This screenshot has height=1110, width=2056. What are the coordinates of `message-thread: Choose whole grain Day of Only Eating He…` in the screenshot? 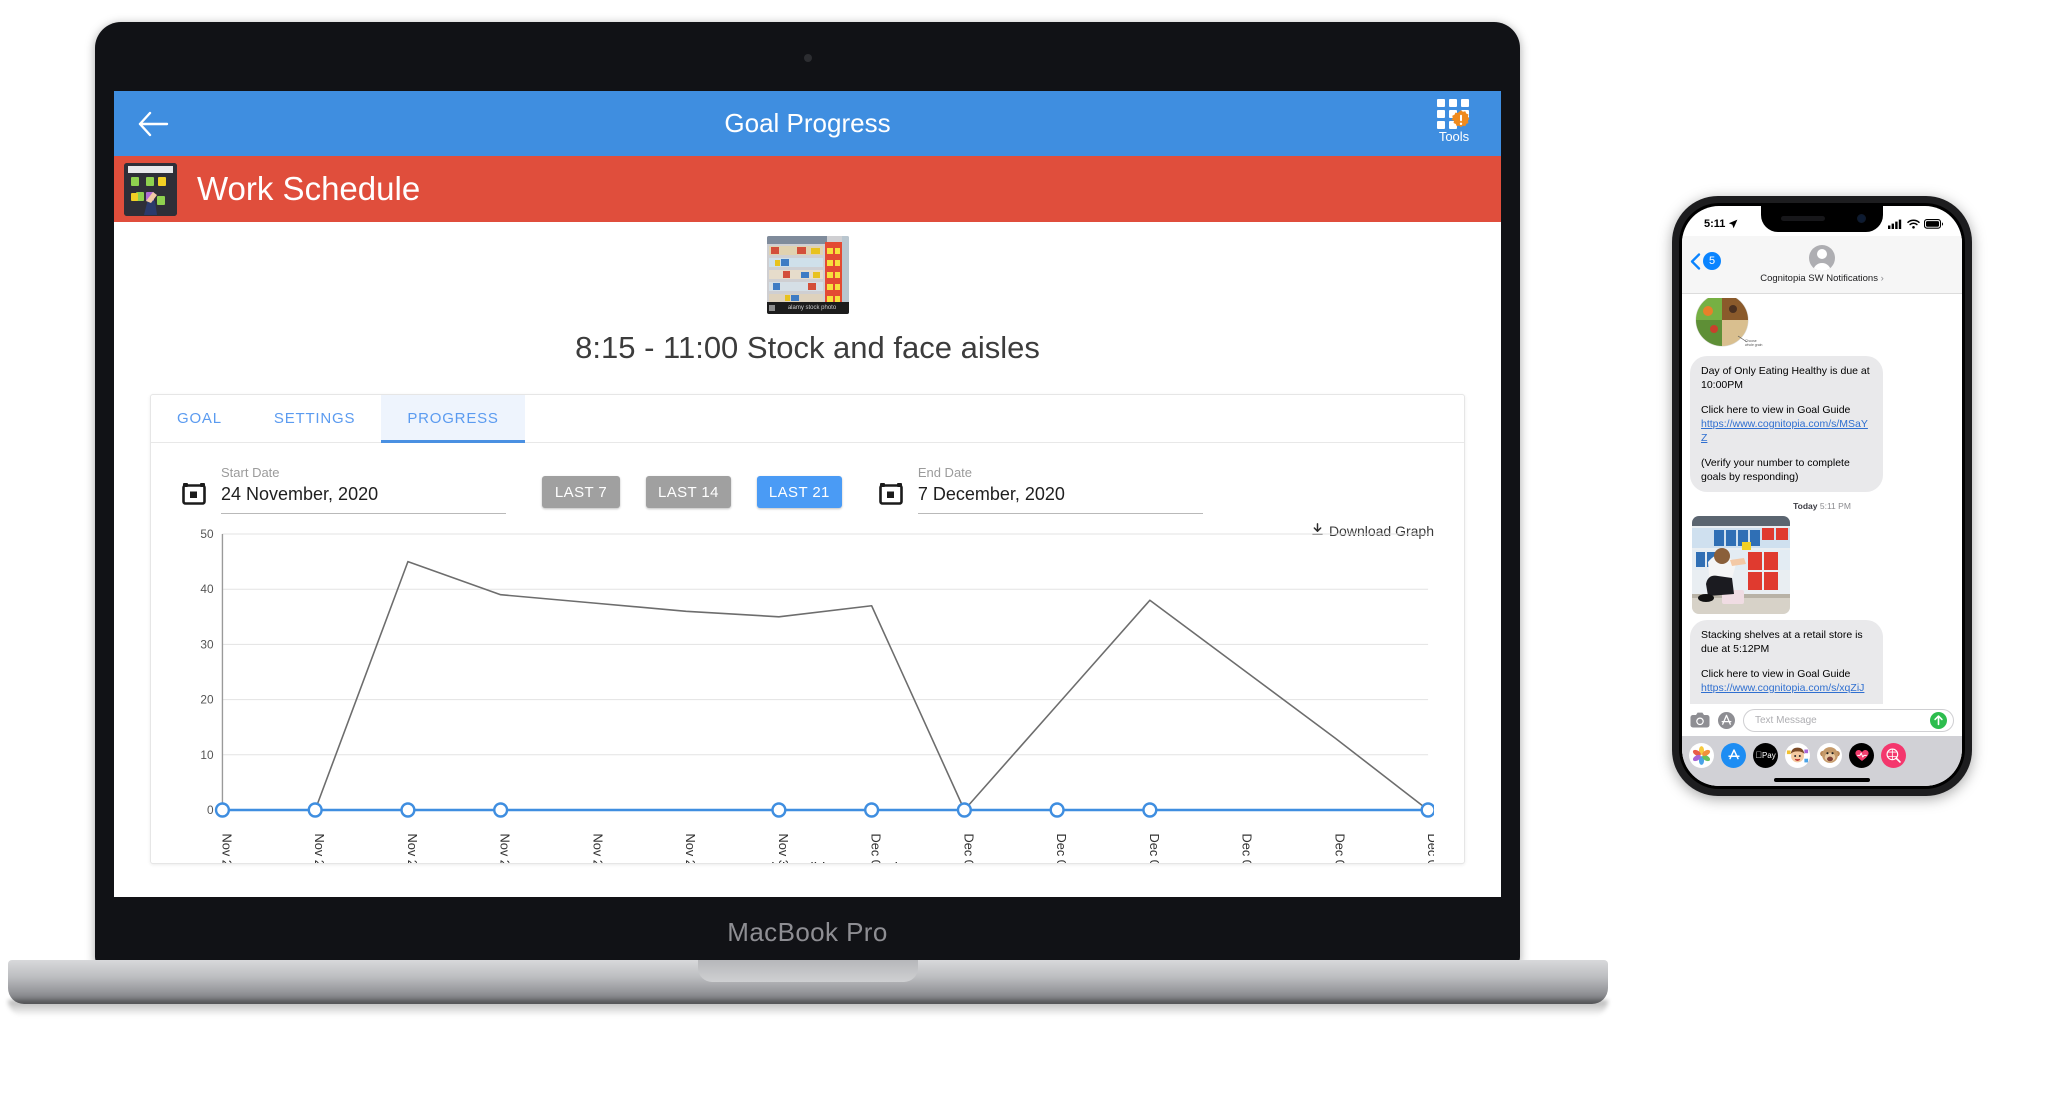 It's located at (1822, 499).